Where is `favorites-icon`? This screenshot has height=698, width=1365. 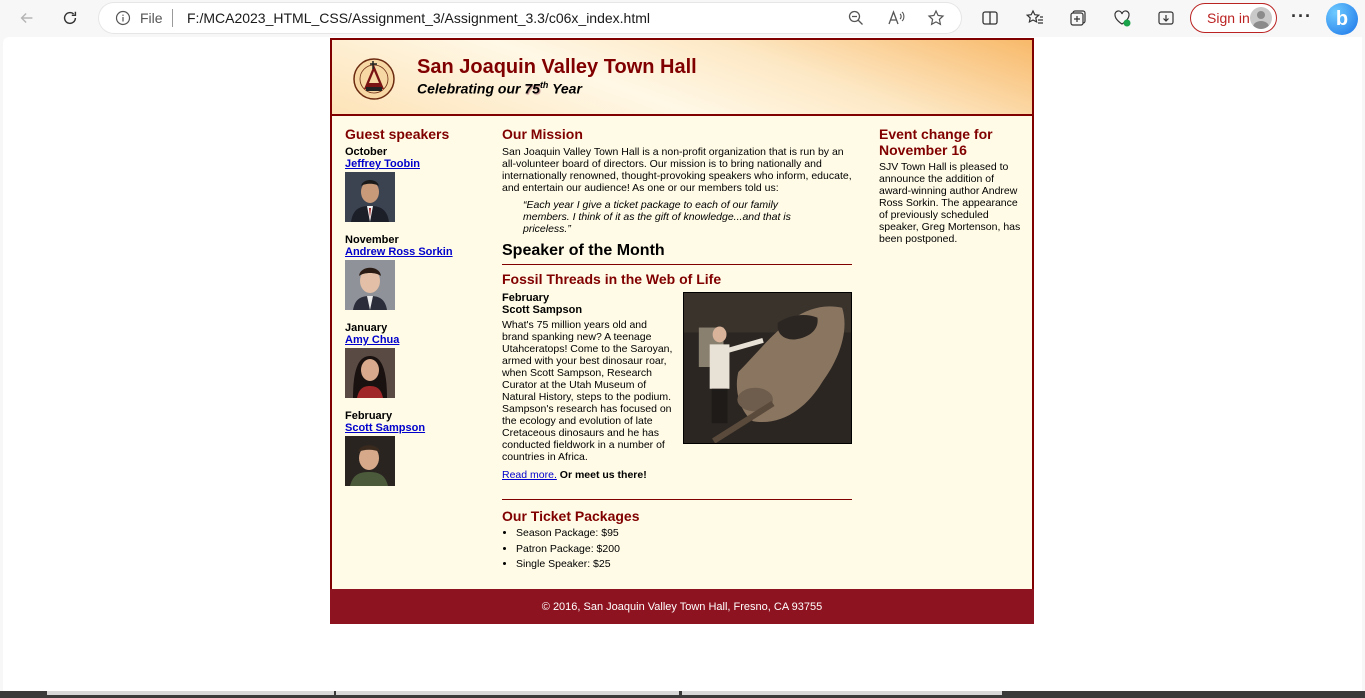
favorites-icon is located at coordinates (1035, 18).